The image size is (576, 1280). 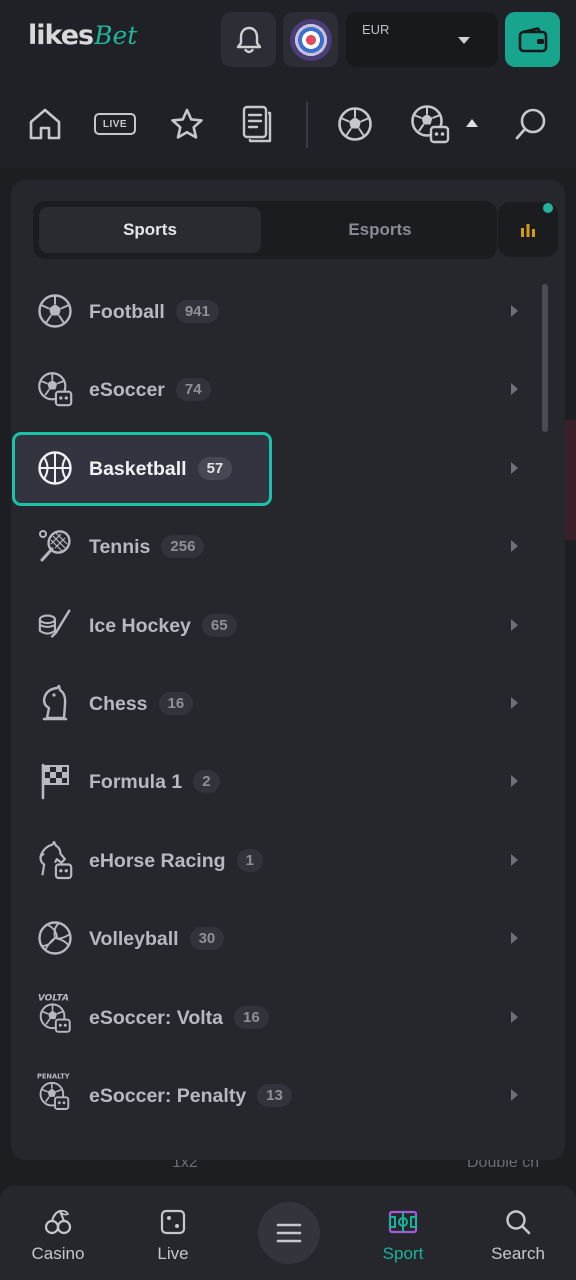 What do you see at coordinates (58, 1253) in the screenshot?
I see `bottom-nav-label: Casino` at bounding box center [58, 1253].